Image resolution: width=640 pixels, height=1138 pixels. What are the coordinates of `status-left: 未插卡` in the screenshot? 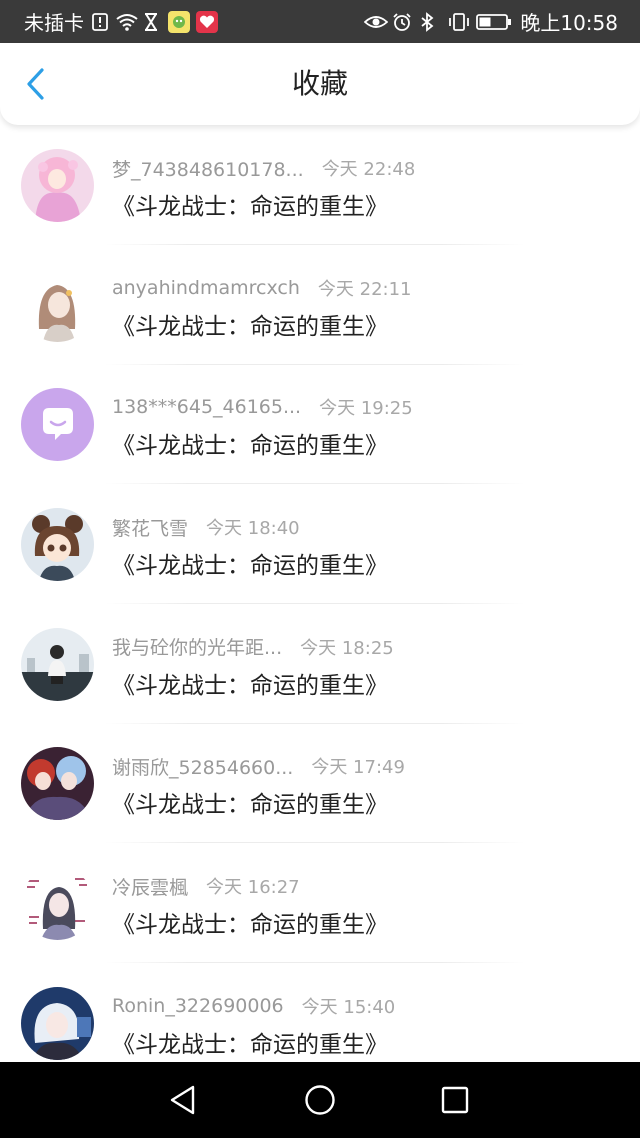 It's located at (121, 21).